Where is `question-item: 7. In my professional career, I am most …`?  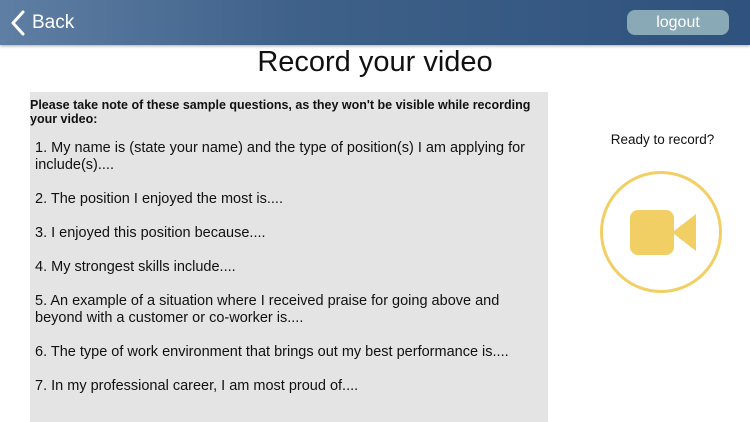
question-item: 7. In my professional career, I am most … is located at coordinates (197, 386).